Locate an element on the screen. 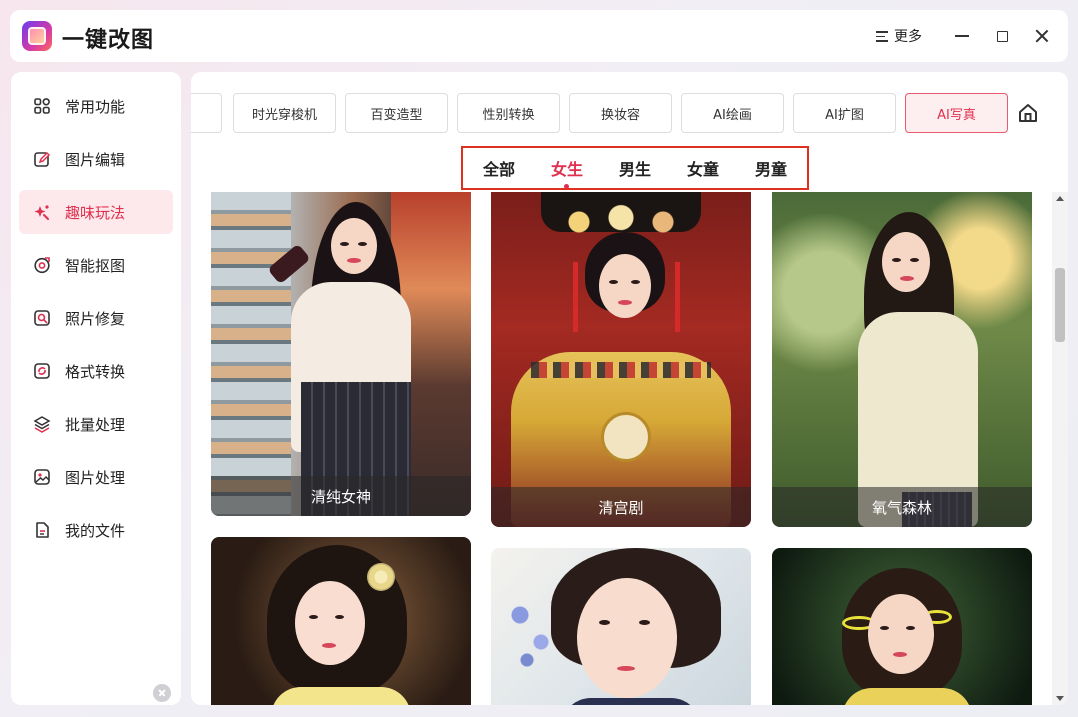 The height and width of the screenshot is (717, 1078). category-time-machine: 时光穿梭机 is located at coordinates (284, 113).